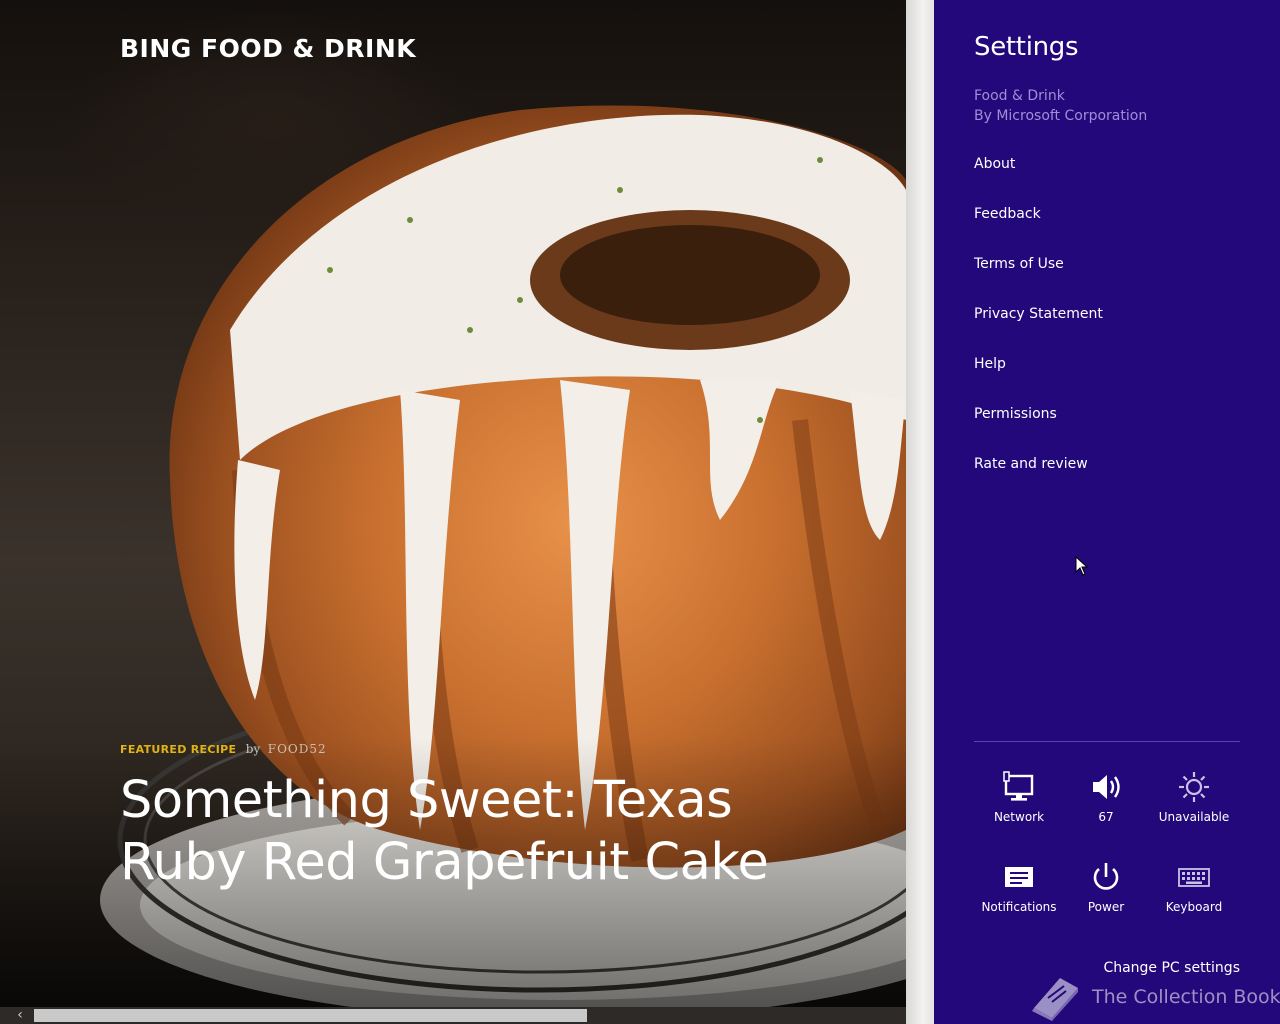  Describe the element at coordinates (1038, 377) in the screenshot. I see `settings-item-help: Help` at that location.